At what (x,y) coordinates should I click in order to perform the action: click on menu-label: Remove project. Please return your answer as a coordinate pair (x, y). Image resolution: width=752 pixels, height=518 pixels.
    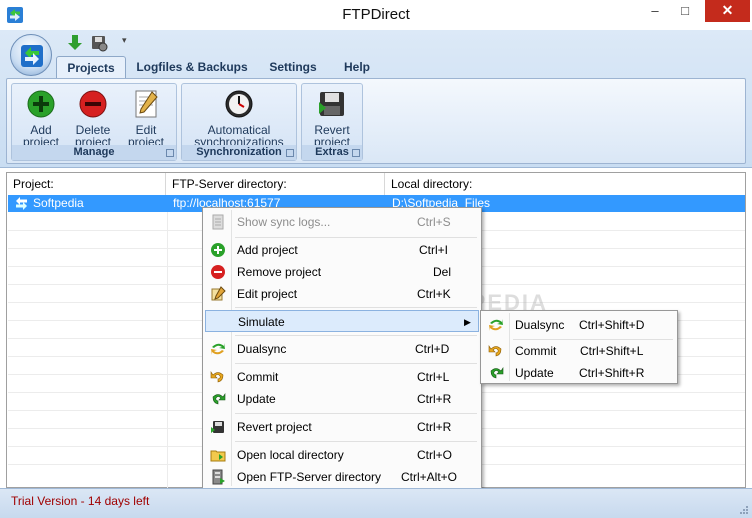
    Looking at the image, I should click on (279, 272).